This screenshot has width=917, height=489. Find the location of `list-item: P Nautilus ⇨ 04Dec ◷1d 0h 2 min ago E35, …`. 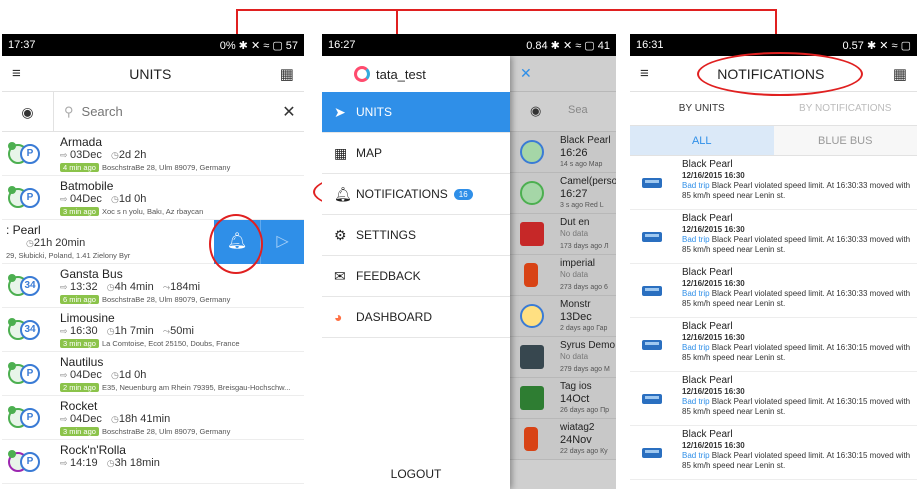

list-item: P Nautilus ⇨ 04Dec ◷1d 0h 2 min ago E35, … is located at coordinates (153, 374).